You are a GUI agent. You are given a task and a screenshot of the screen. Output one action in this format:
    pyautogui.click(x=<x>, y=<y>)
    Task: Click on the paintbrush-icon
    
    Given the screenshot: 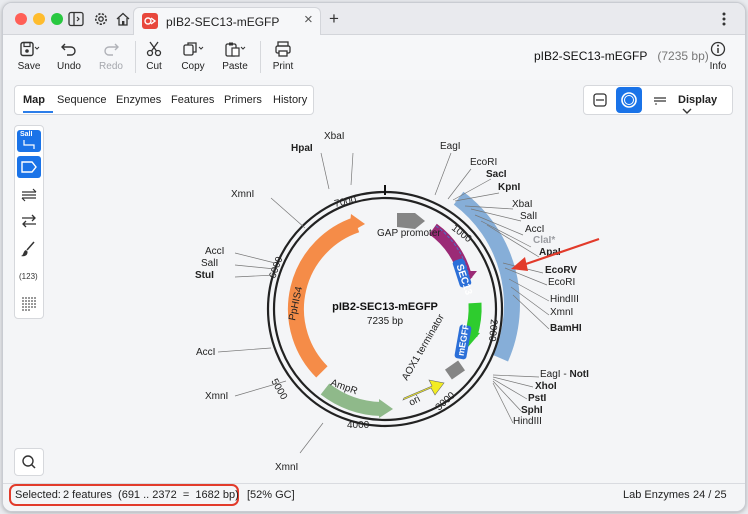 What is the action you would take?
    pyautogui.click(x=28, y=249)
    